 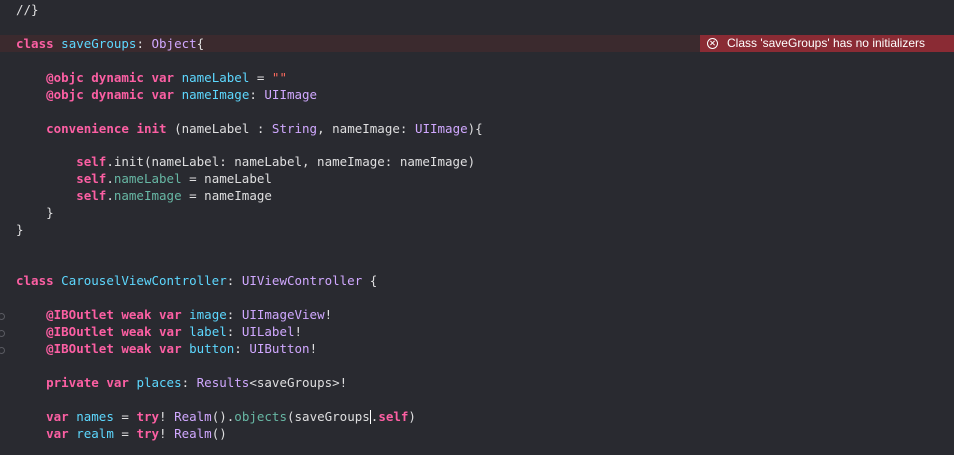 What do you see at coordinates (294, 128) in the screenshot?
I see `type-name: String` at bounding box center [294, 128].